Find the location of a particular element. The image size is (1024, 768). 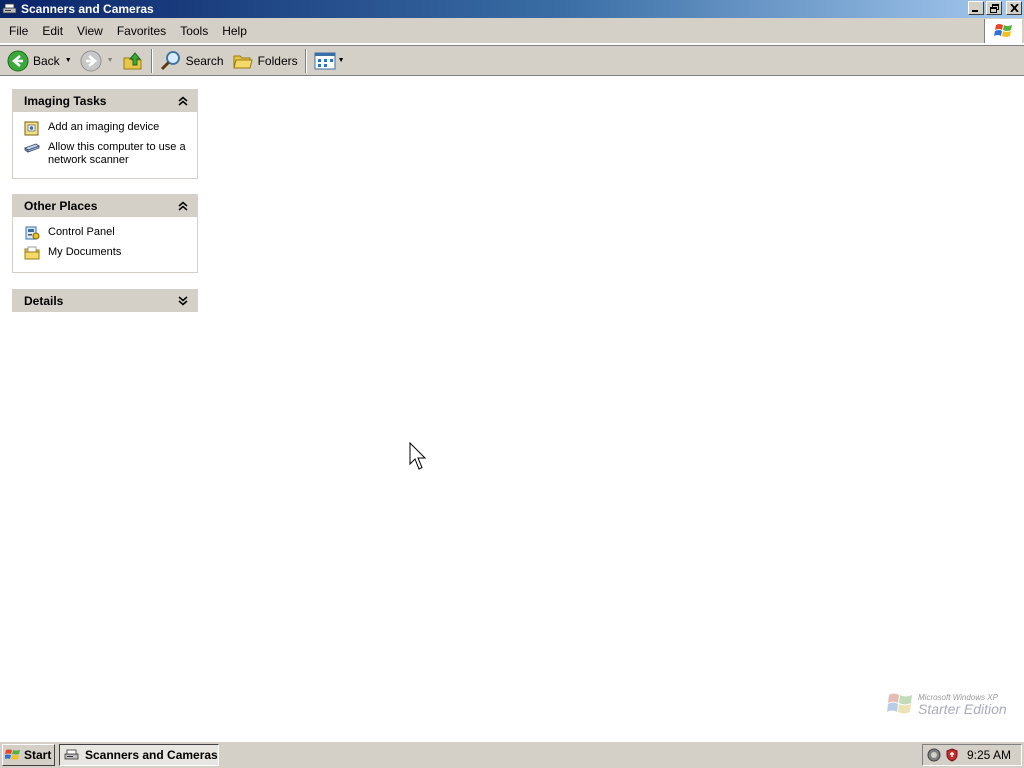

standard-toolbar: Back ▼ ▼ Search Folders ▼ is located at coordinates (512, 60).